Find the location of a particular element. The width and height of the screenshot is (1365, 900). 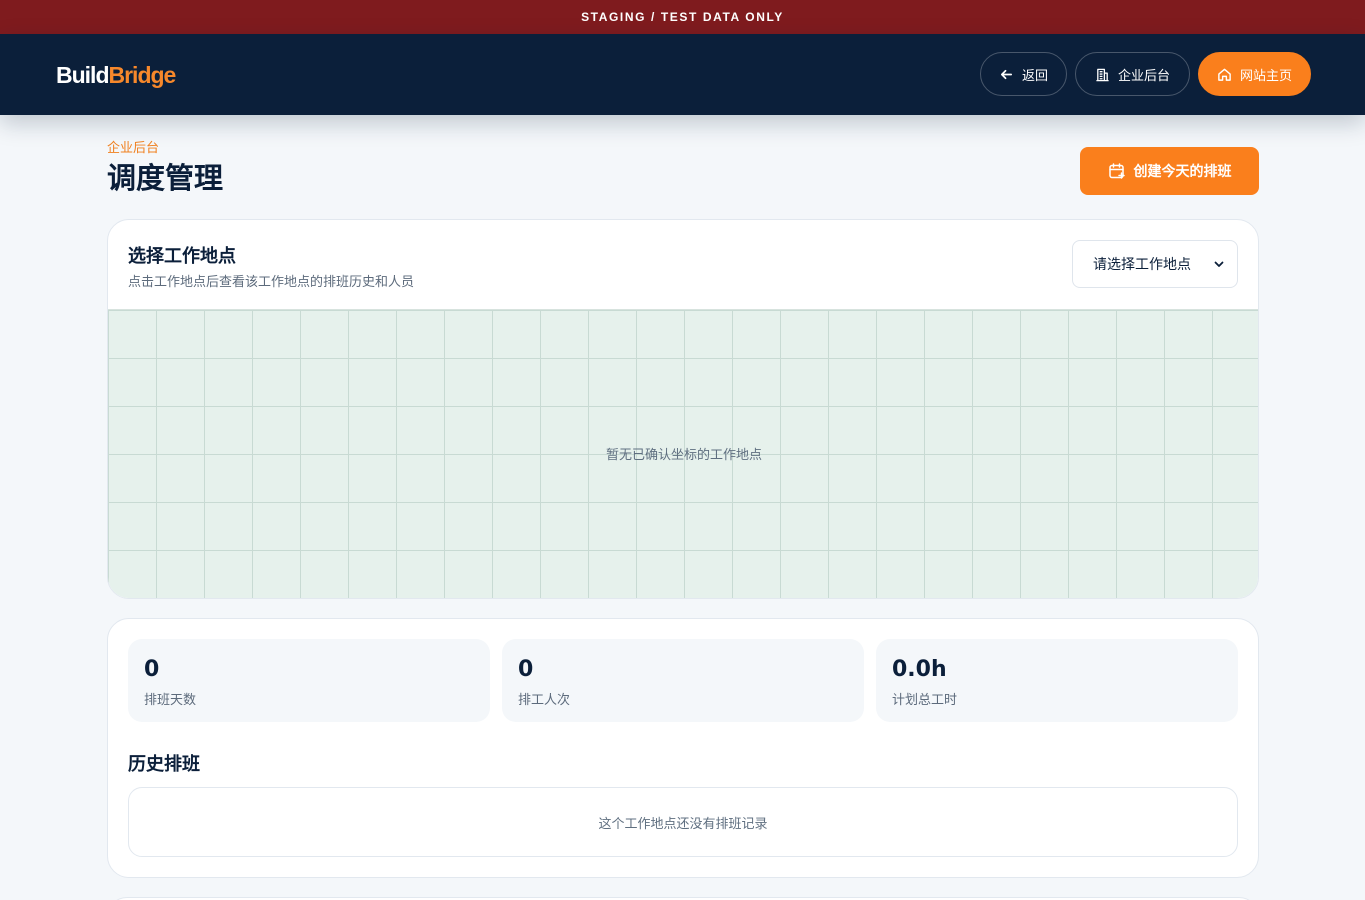

stat-label: 排工人次 is located at coordinates (544, 700).